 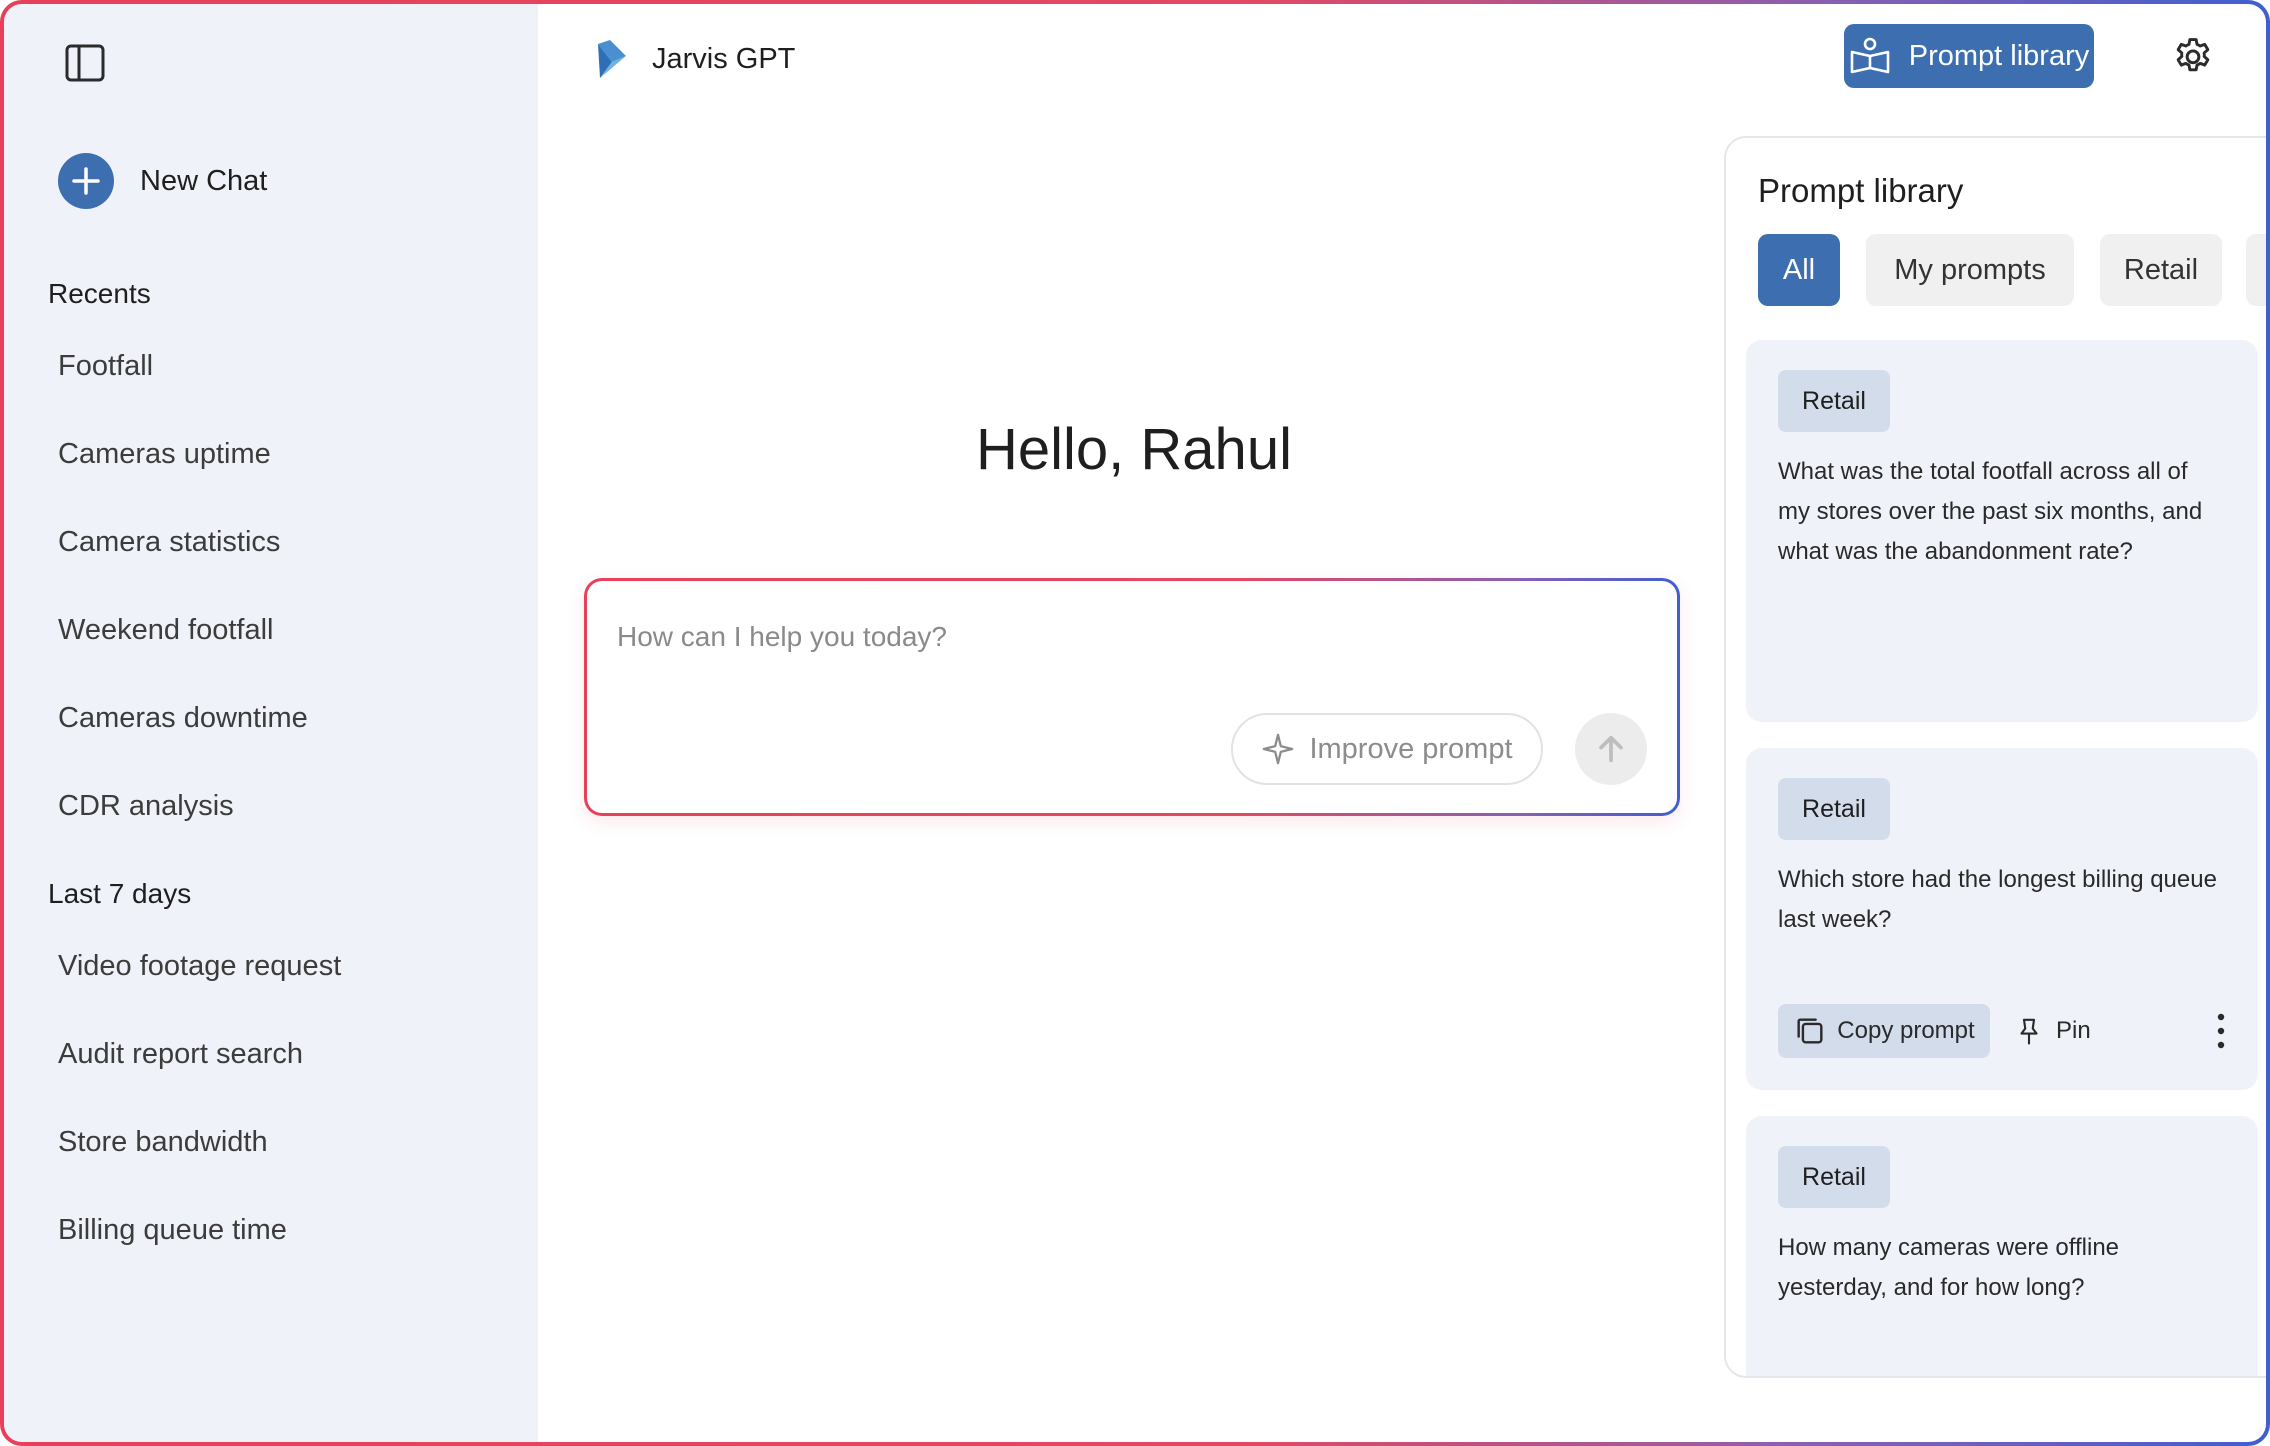 What do you see at coordinates (1906, 1030) in the screenshot?
I see `copy-prompt-label: Copy prompt` at bounding box center [1906, 1030].